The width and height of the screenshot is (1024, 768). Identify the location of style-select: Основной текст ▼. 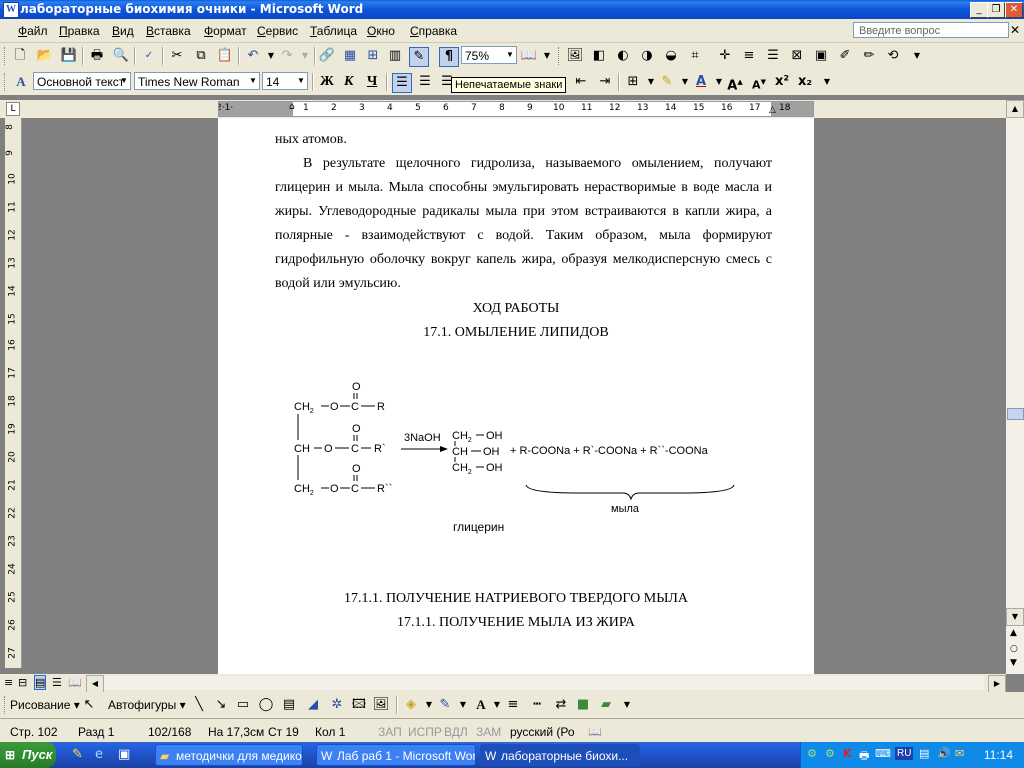
(82, 81).